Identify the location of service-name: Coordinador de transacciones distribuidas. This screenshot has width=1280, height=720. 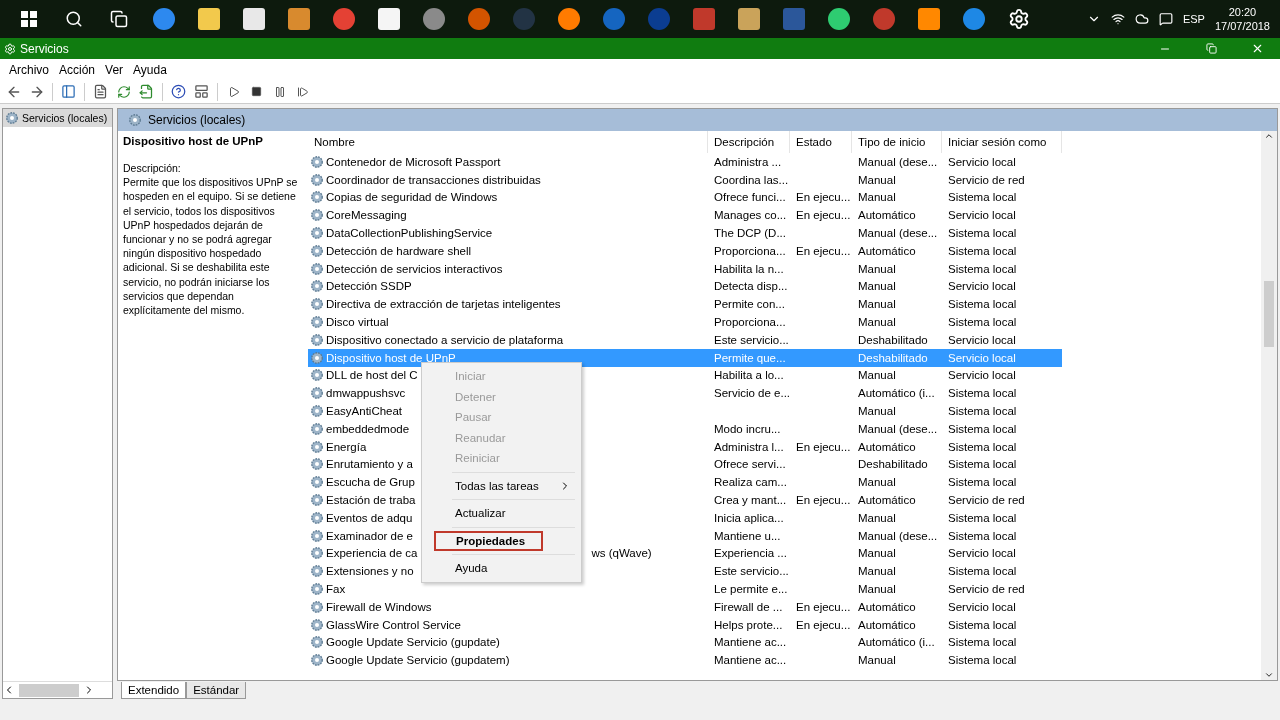
(433, 179).